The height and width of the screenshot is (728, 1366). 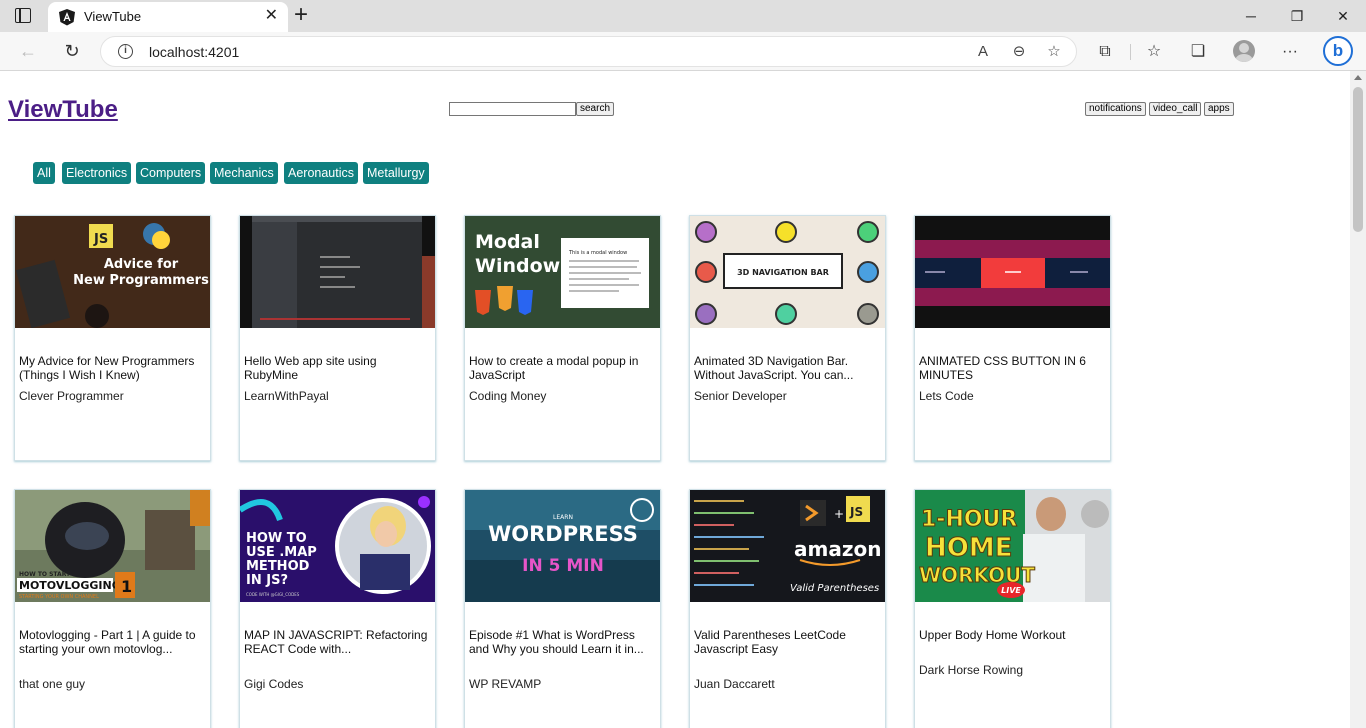 What do you see at coordinates (1358, 399) in the screenshot?
I see `page-scrollbar` at bounding box center [1358, 399].